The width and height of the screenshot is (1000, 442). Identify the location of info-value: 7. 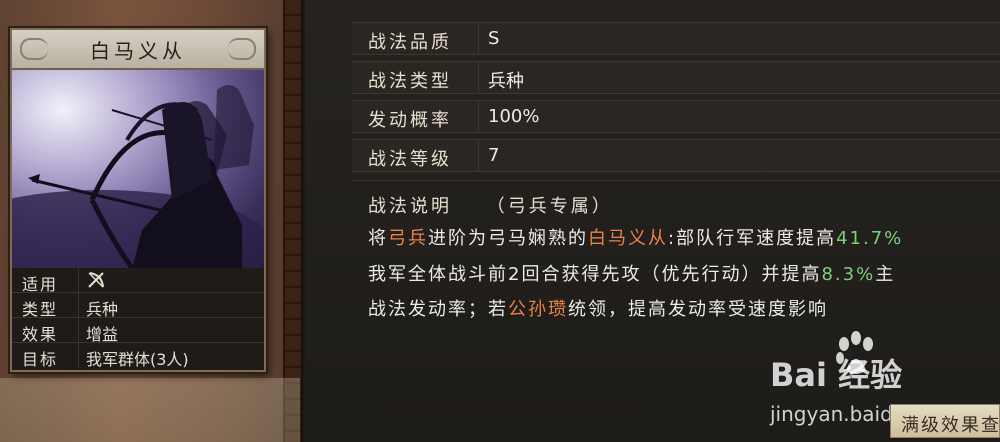
(494, 155).